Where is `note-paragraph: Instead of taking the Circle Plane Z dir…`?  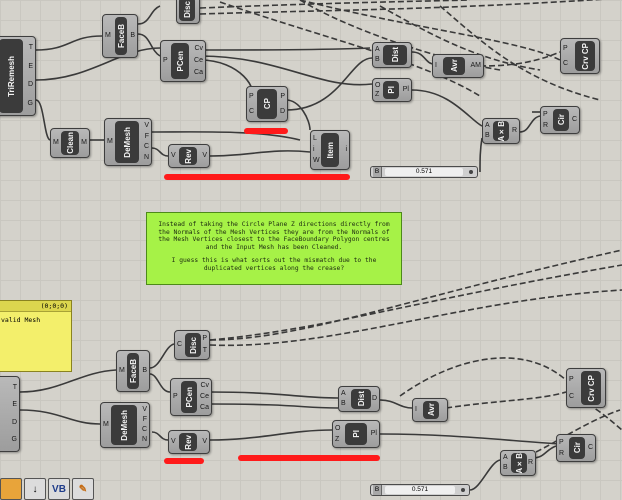 note-paragraph: Instead of taking the Circle Plane Z dir… is located at coordinates (274, 236).